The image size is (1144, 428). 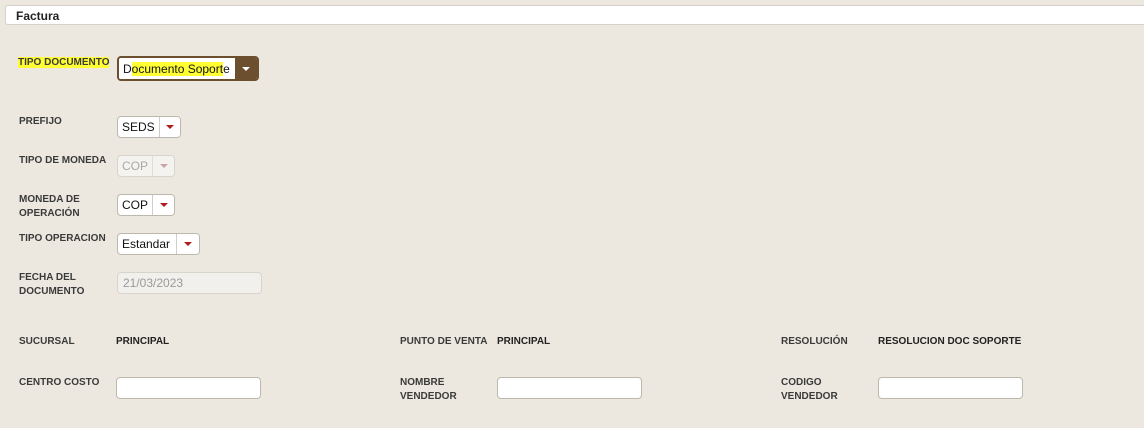 What do you see at coordinates (428, 396) in the screenshot?
I see `nombre-vendedor-label-line2: VENDEDOR` at bounding box center [428, 396].